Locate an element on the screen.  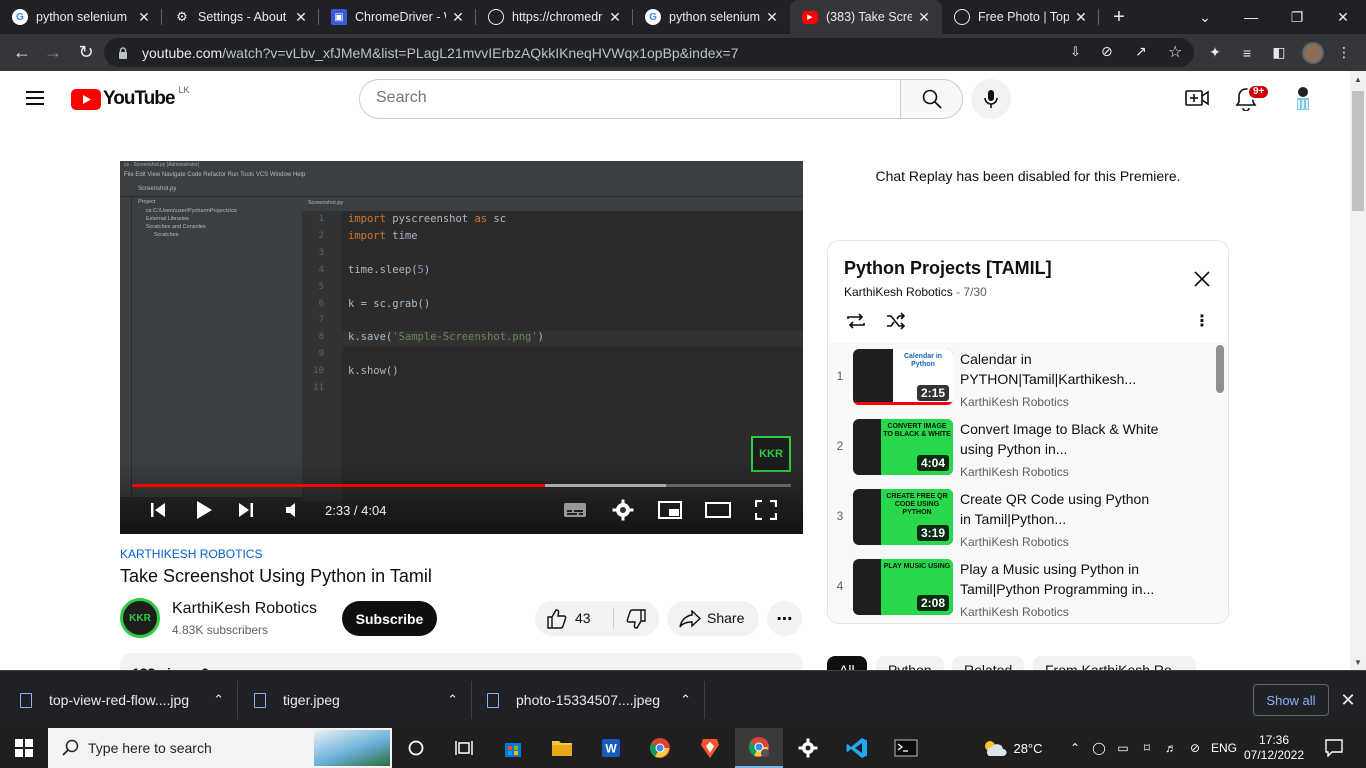
channel-avatar: KKR is located at coordinates (140, 618).